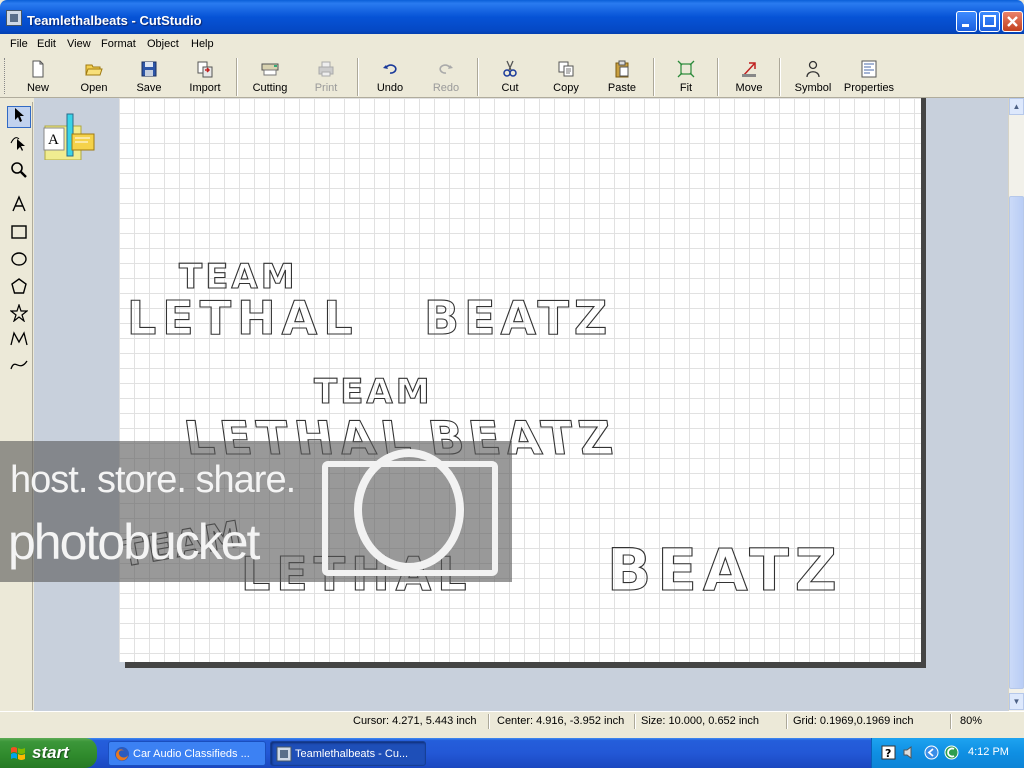  Describe the element at coordinates (163, 44) in the screenshot. I see `menu-object: Object` at that location.